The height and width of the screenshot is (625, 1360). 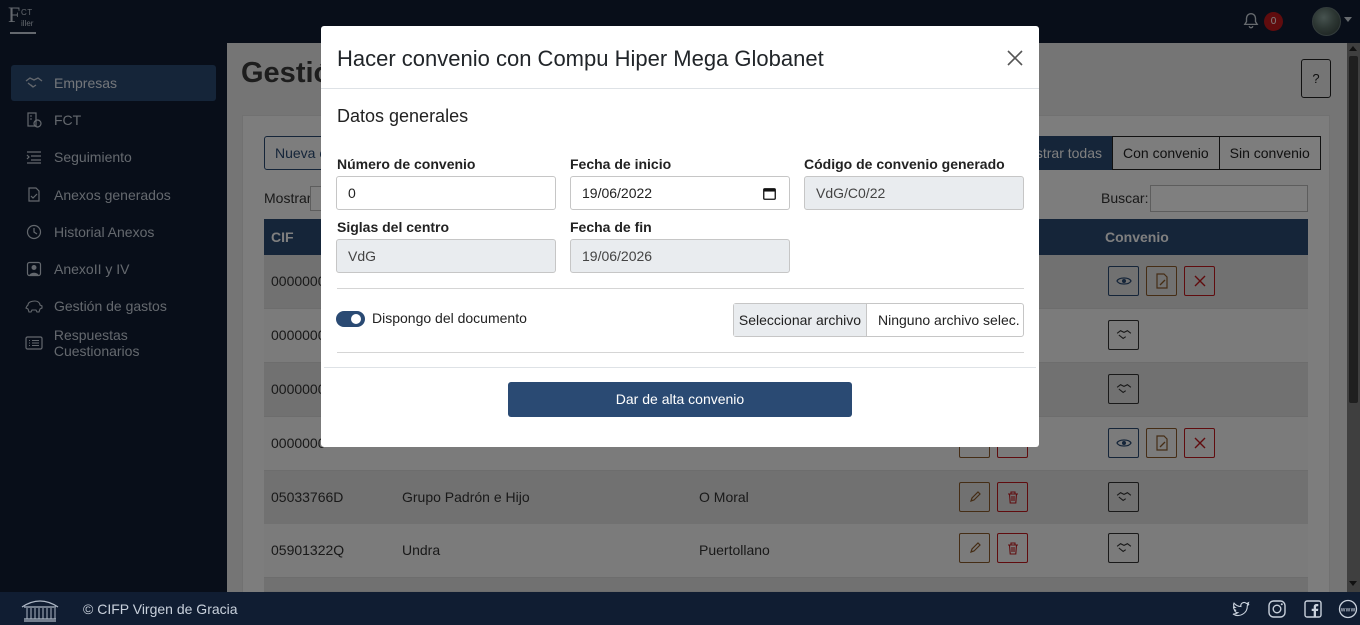 I want to click on toggle-knob, so click(x=356, y=319).